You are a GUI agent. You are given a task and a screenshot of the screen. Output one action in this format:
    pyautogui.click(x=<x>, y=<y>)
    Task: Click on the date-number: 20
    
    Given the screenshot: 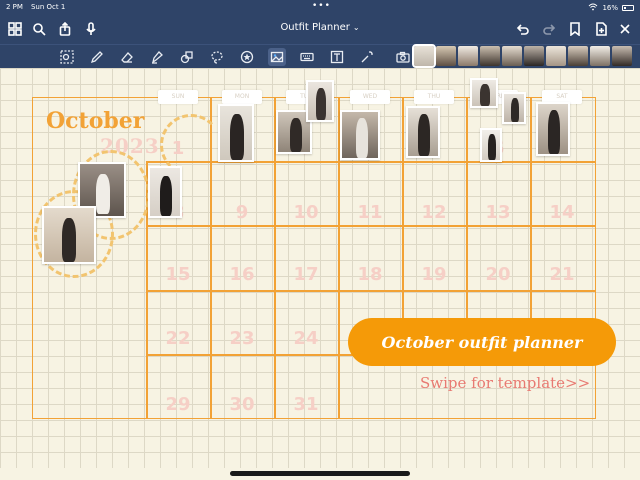 What is the action you would take?
    pyautogui.click(x=498, y=274)
    